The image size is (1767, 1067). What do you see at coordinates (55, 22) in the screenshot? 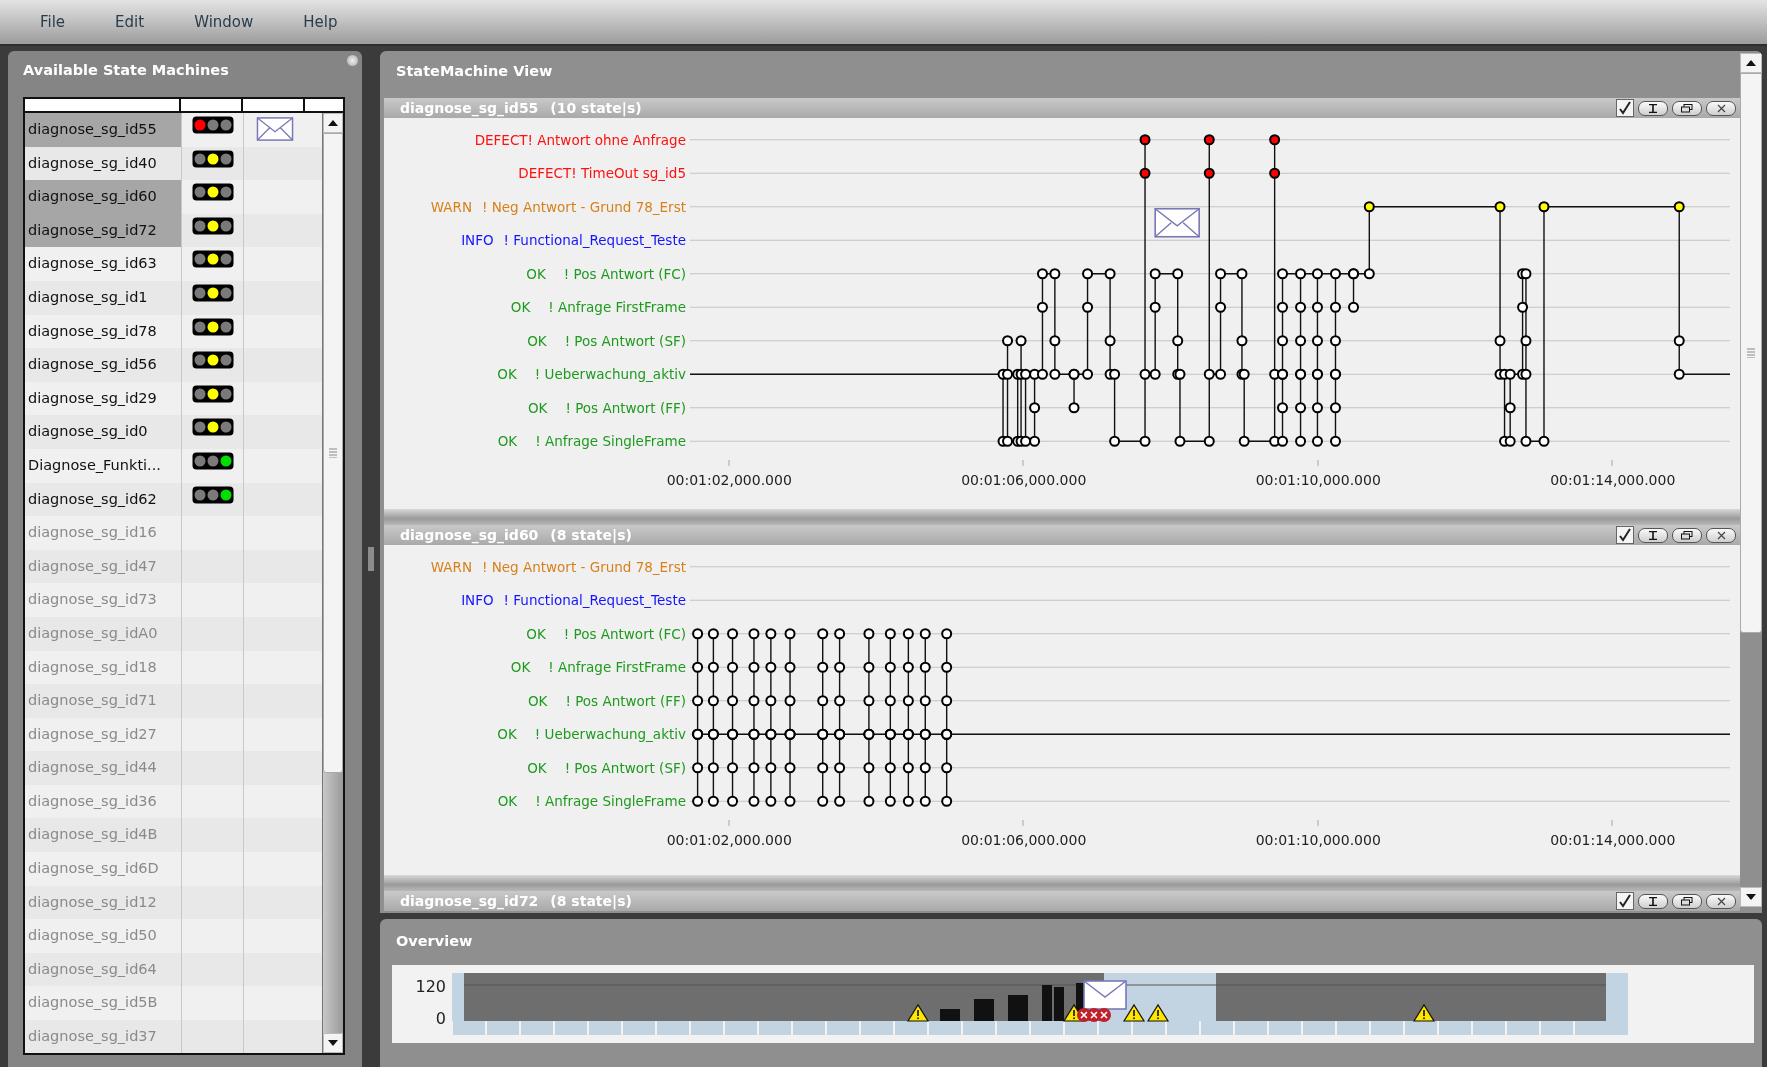
I see `menu-item: File` at bounding box center [55, 22].